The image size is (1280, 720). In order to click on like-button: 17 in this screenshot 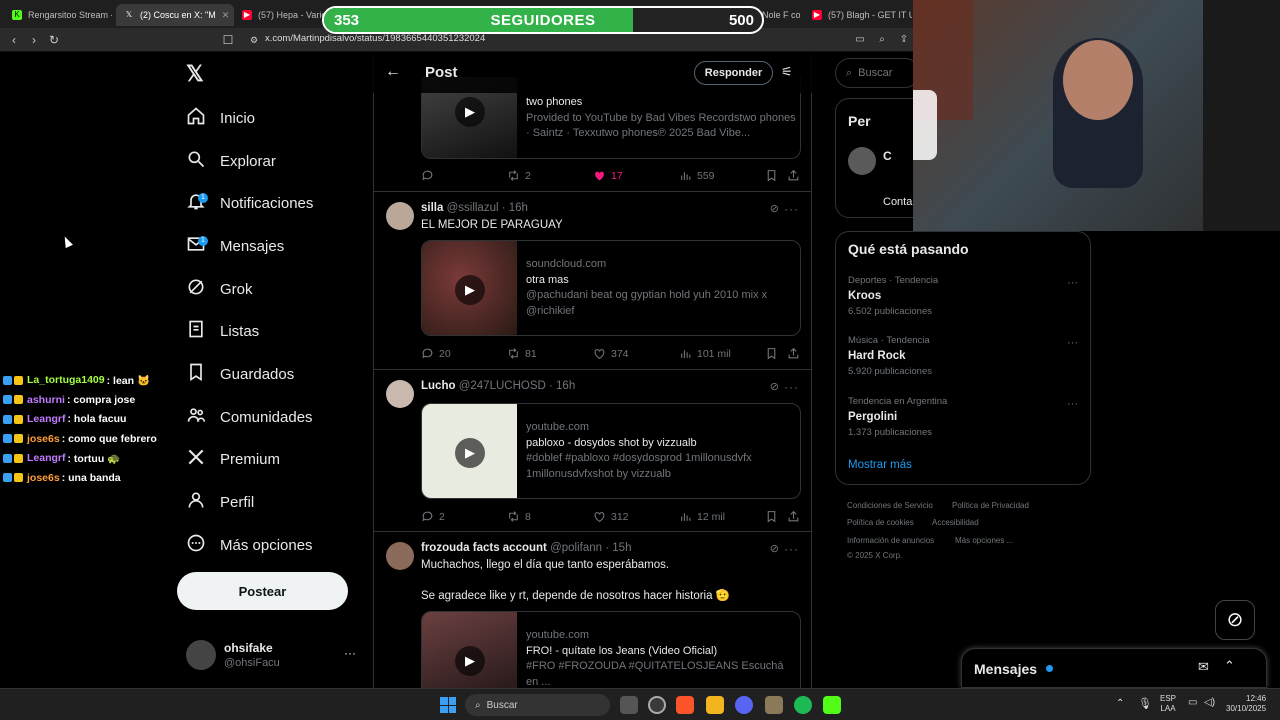, I will do `click(608, 175)`.